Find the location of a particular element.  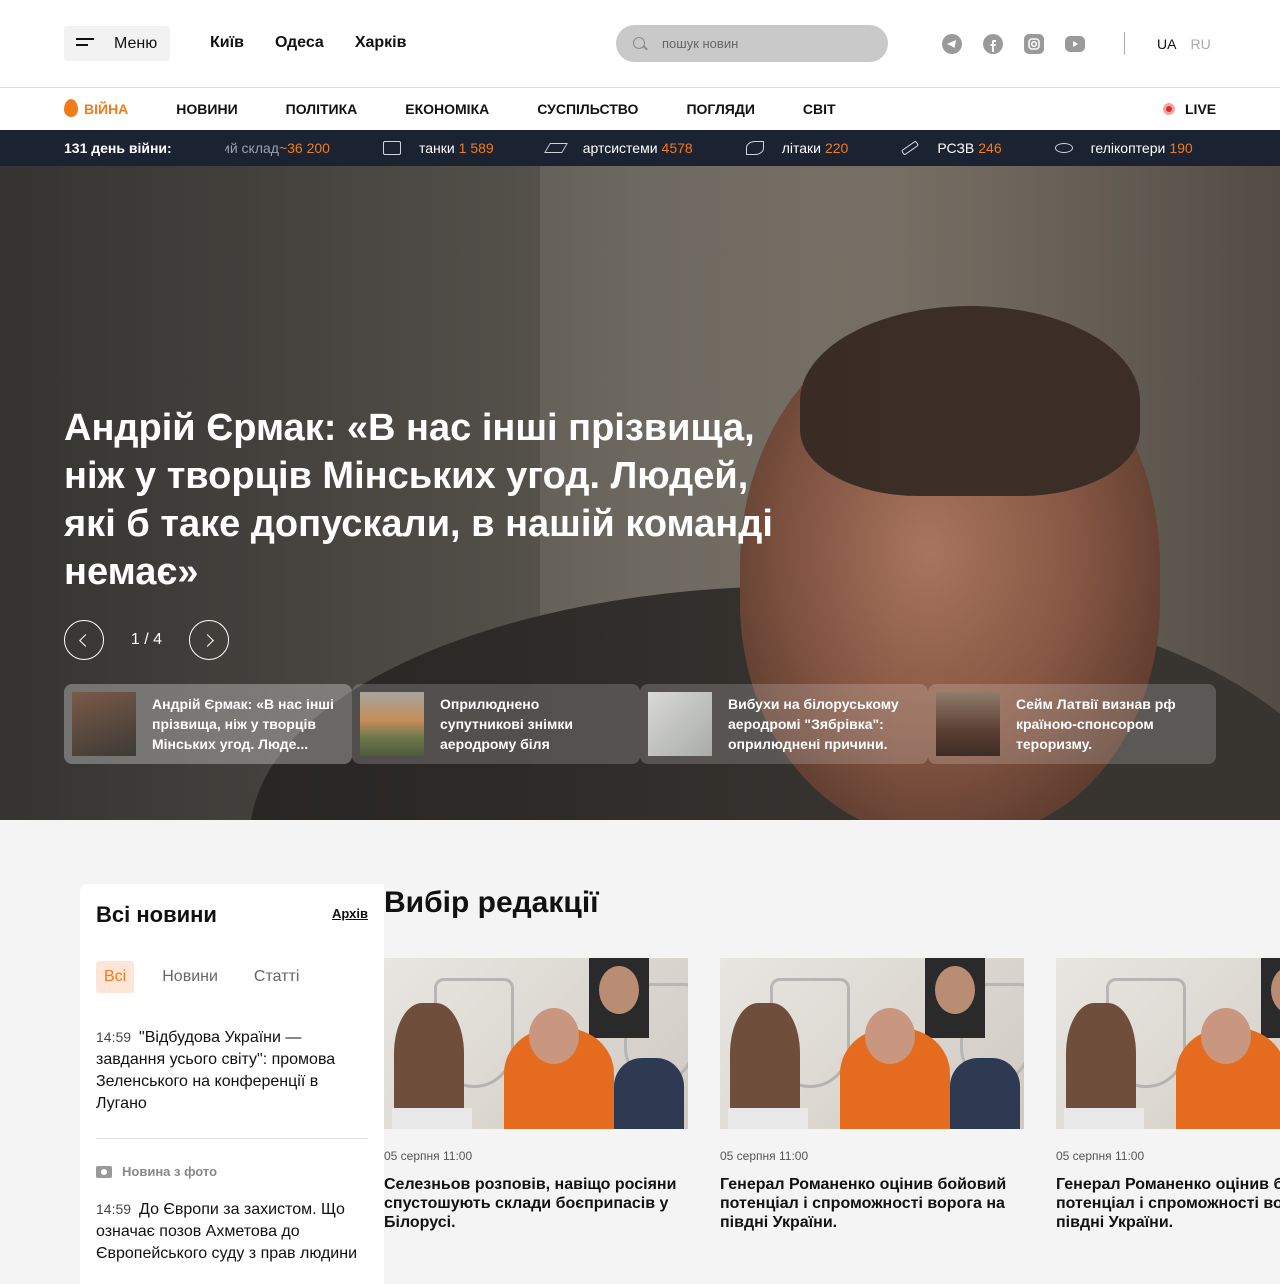

nav-war-label: ВІЙНА is located at coordinates (106, 109).